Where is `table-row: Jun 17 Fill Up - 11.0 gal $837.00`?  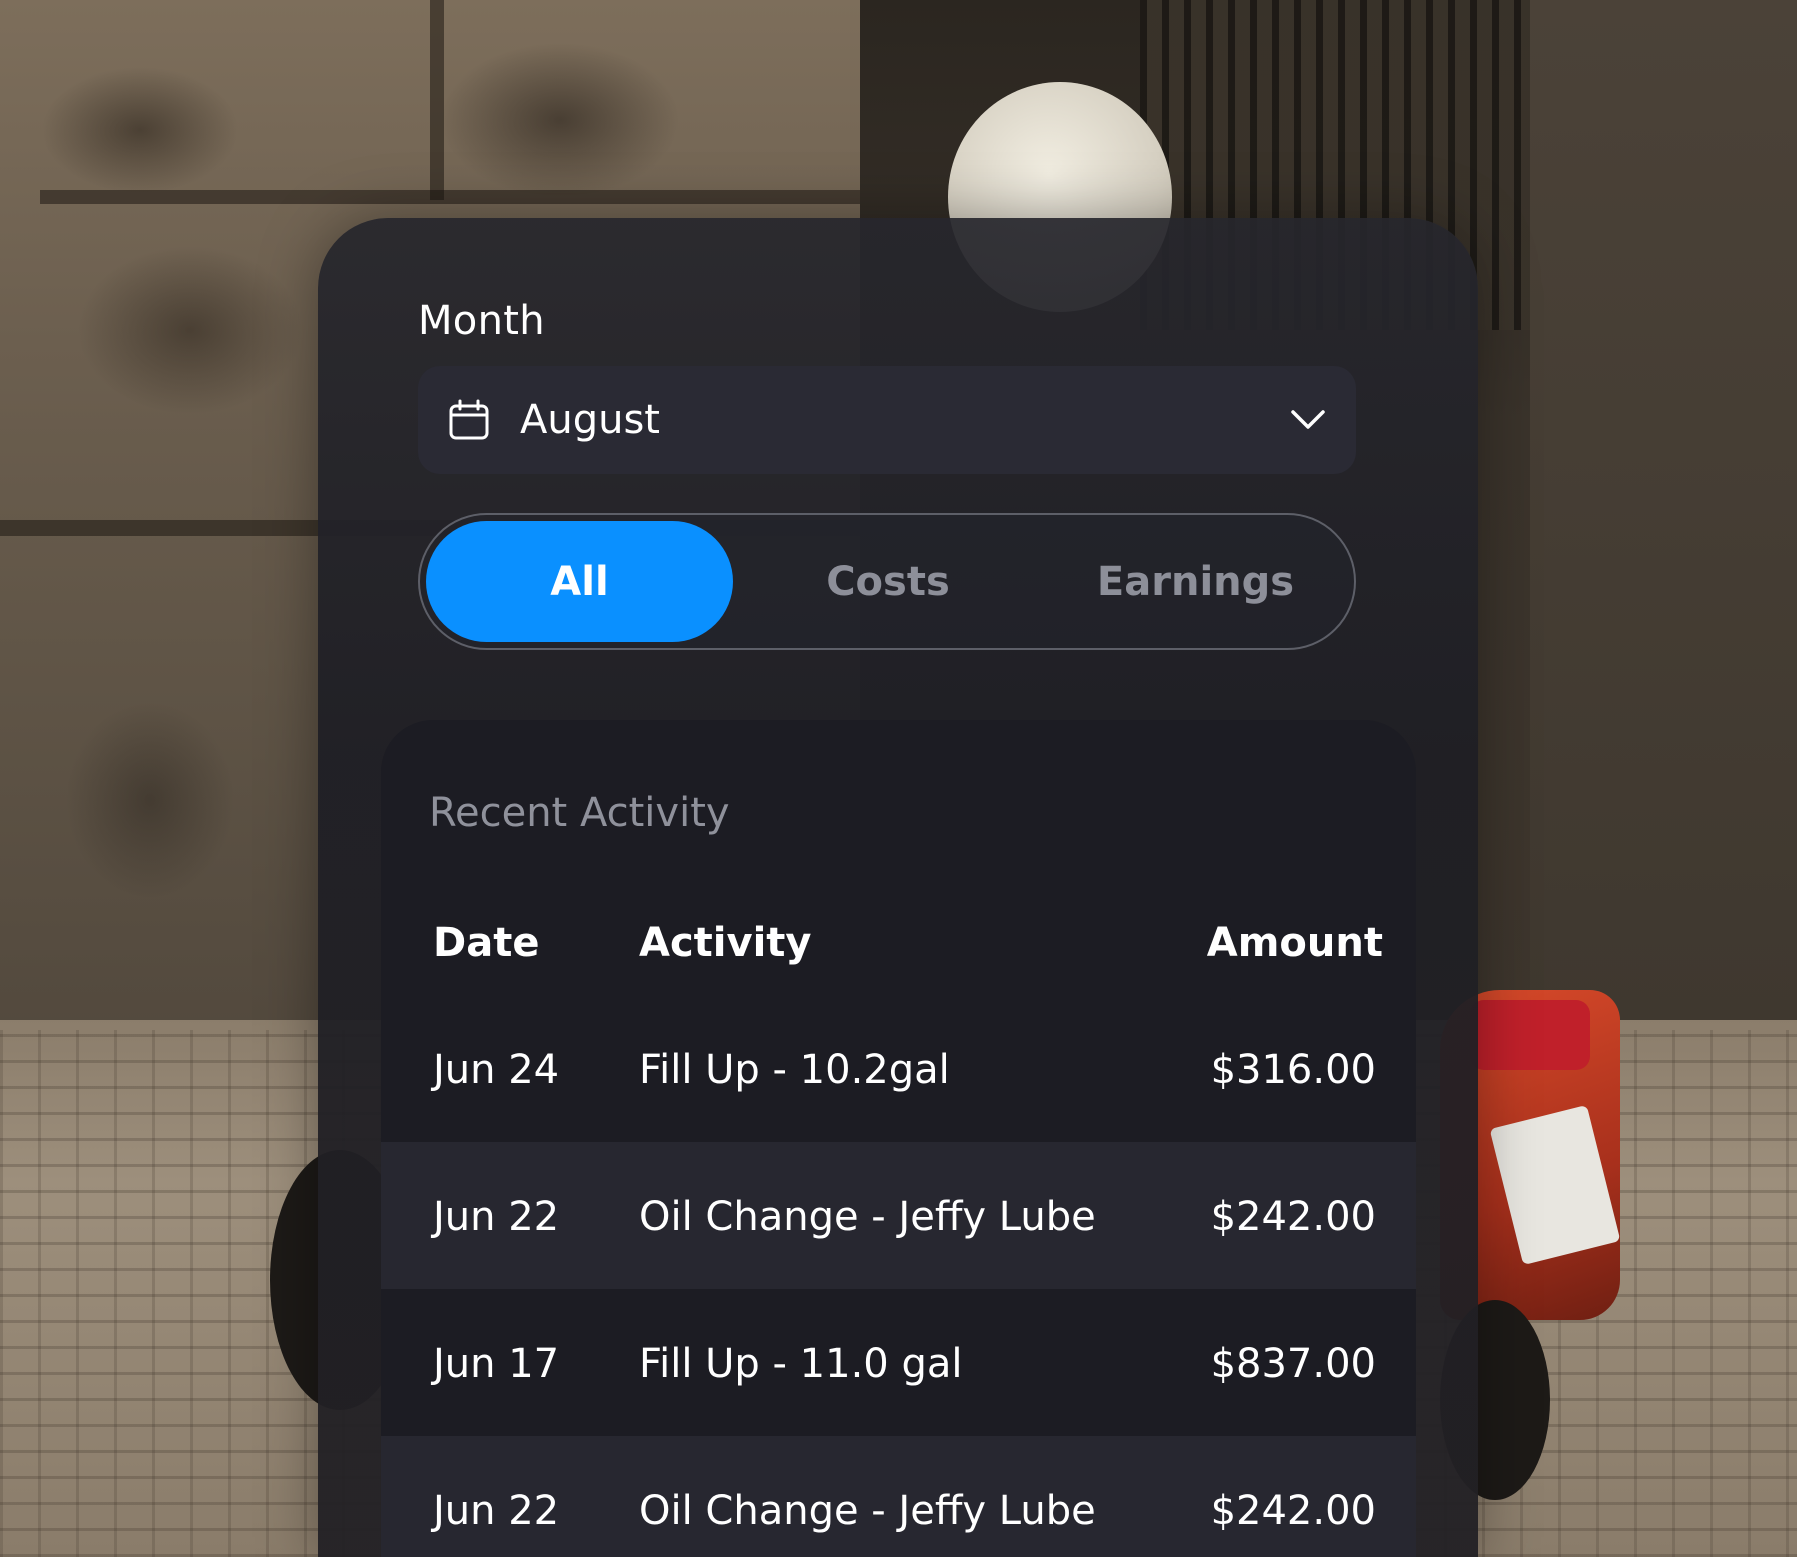 table-row: Jun 17 Fill Up - 11.0 gal $837.00 is located at coordinates (898, 1362).